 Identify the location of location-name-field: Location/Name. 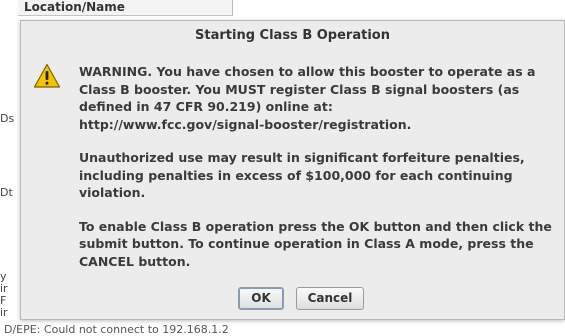
(125, 8).